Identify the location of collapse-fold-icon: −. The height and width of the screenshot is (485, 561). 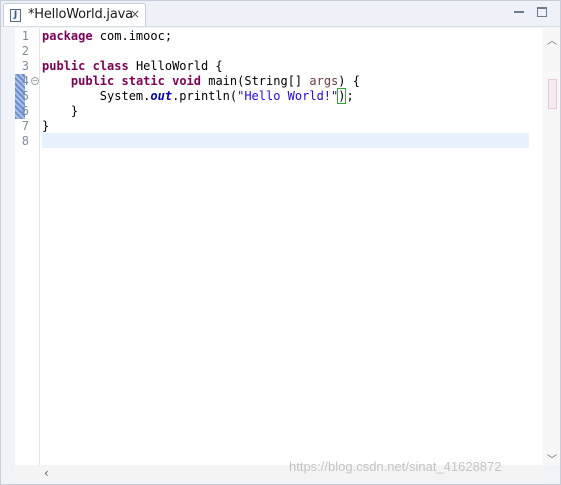
(35, 81).